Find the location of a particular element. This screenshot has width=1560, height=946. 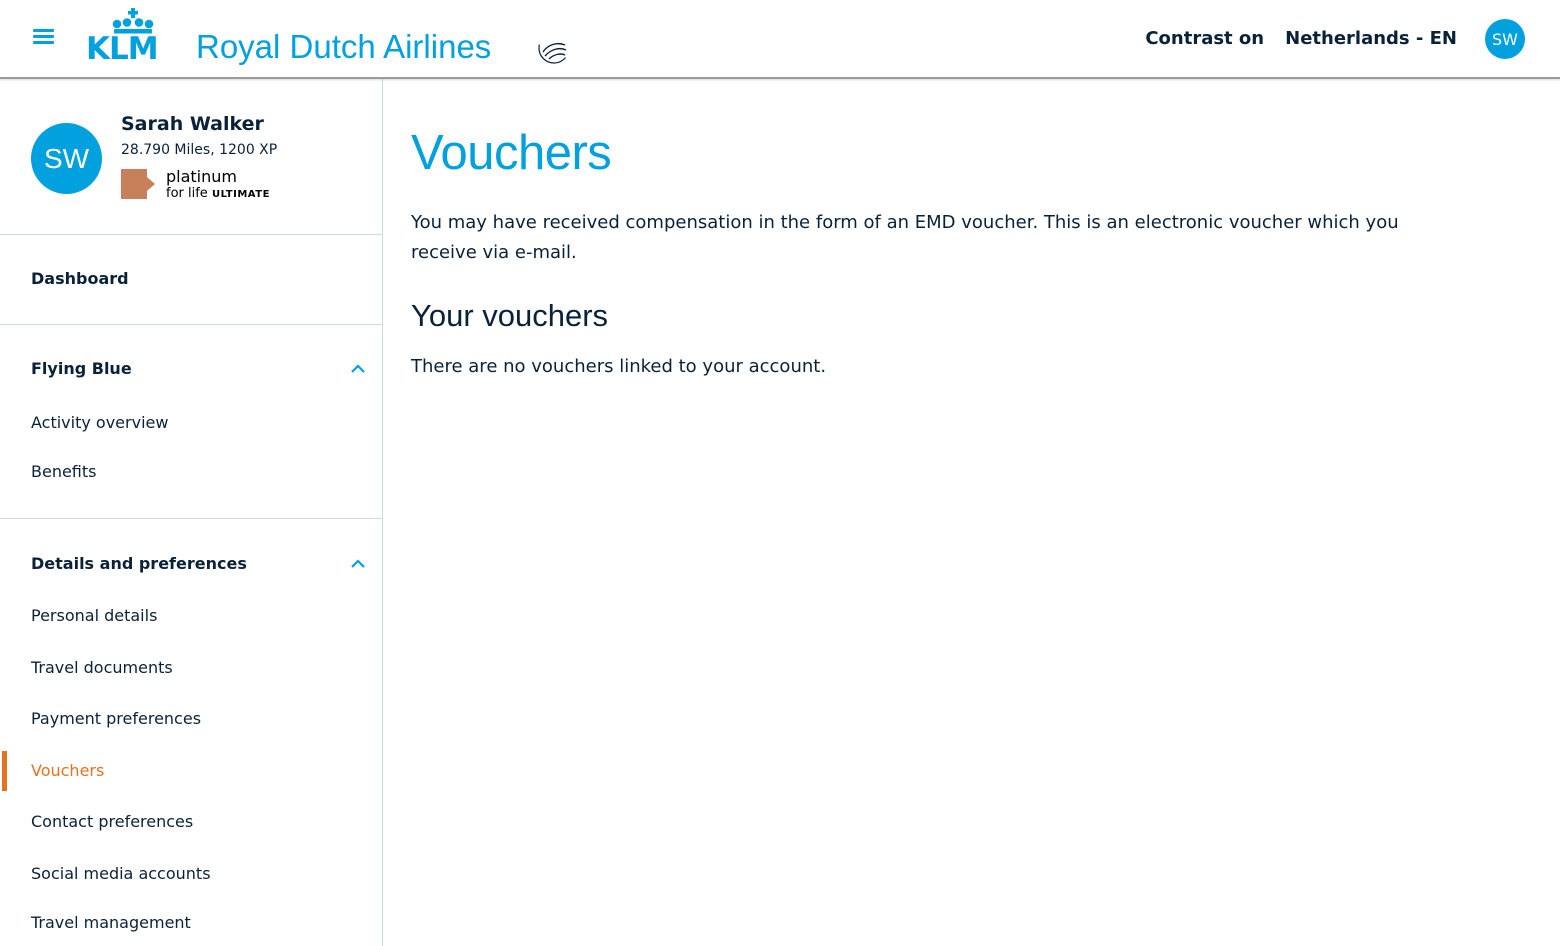

tier-icon is located at coordinates (138, 184).